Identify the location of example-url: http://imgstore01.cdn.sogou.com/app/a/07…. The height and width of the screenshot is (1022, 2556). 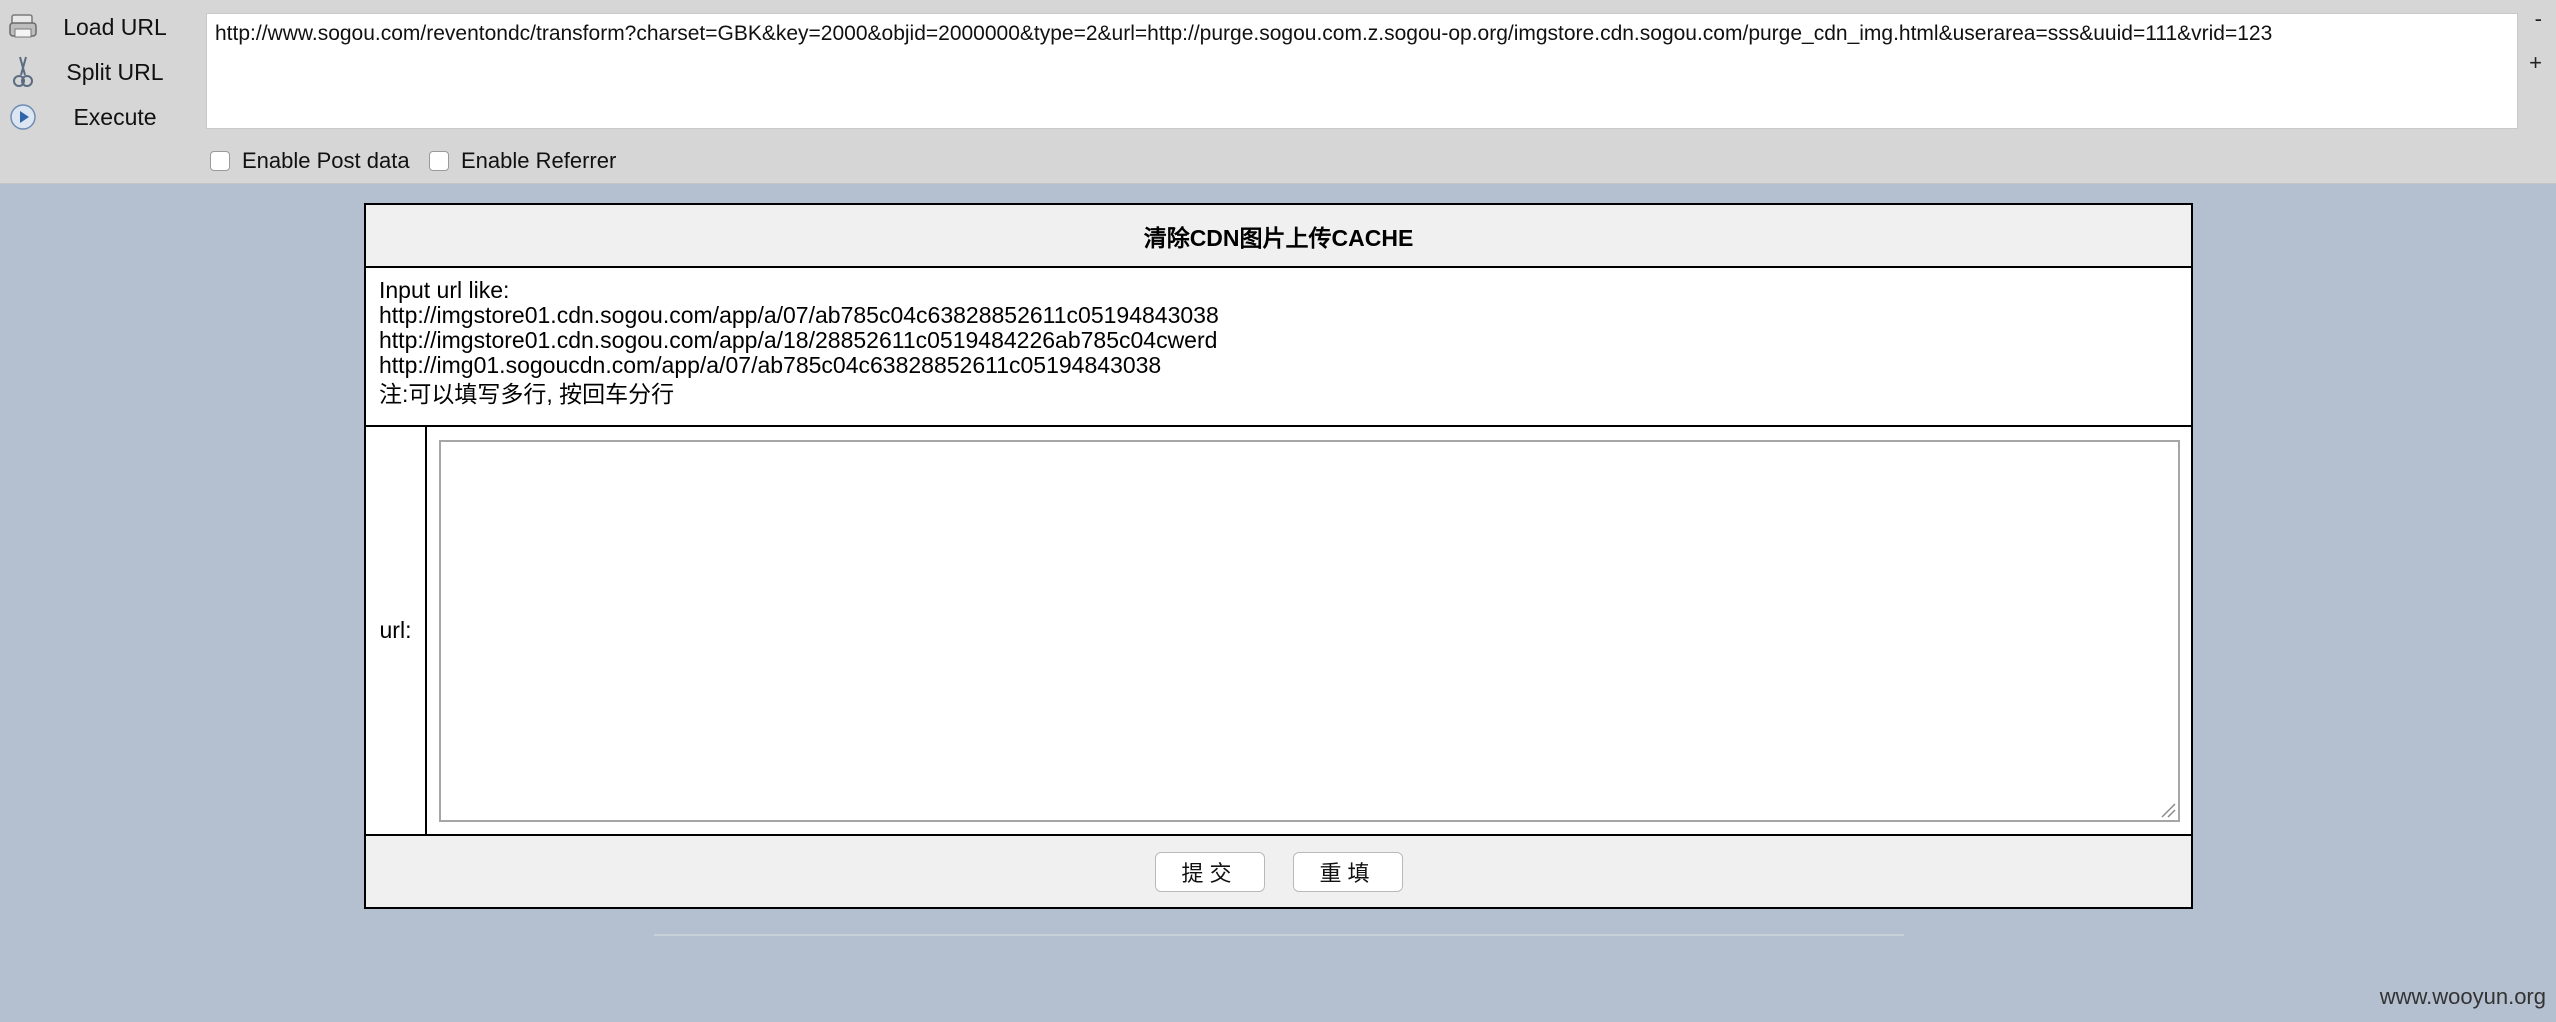
(799, 315).